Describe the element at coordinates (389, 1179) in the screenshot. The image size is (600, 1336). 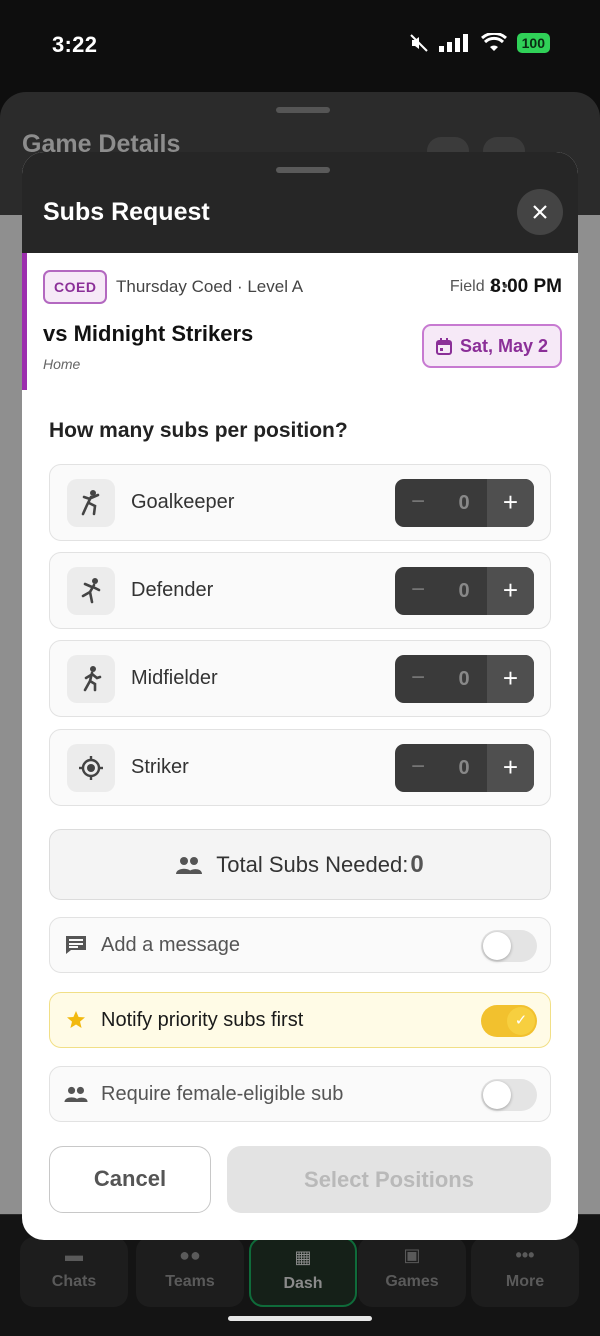
I see `select-positions-button: Select Positions` at that location.